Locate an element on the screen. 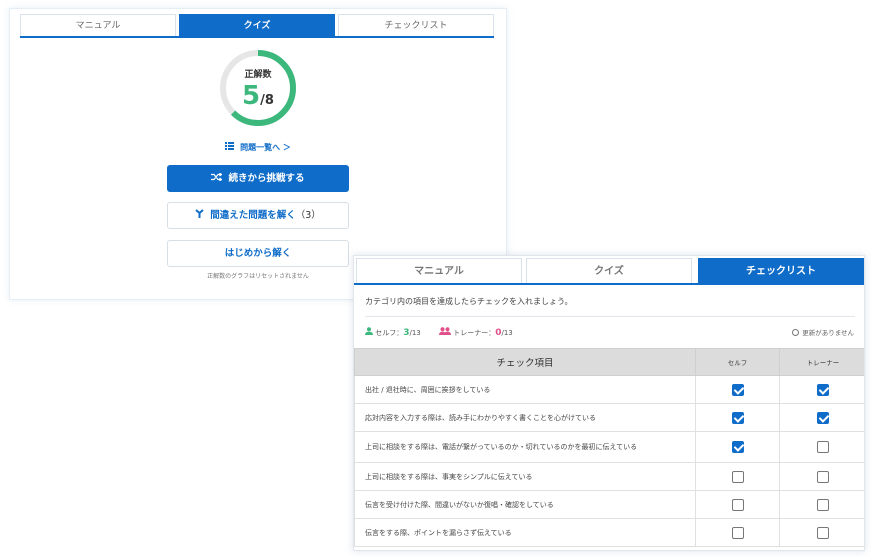 Image resolution: width=874 pixels, height=558 pixels. table-row: 出社 / 退社時に、周囲に挨拶をしている is located at coordinates (609, 389).